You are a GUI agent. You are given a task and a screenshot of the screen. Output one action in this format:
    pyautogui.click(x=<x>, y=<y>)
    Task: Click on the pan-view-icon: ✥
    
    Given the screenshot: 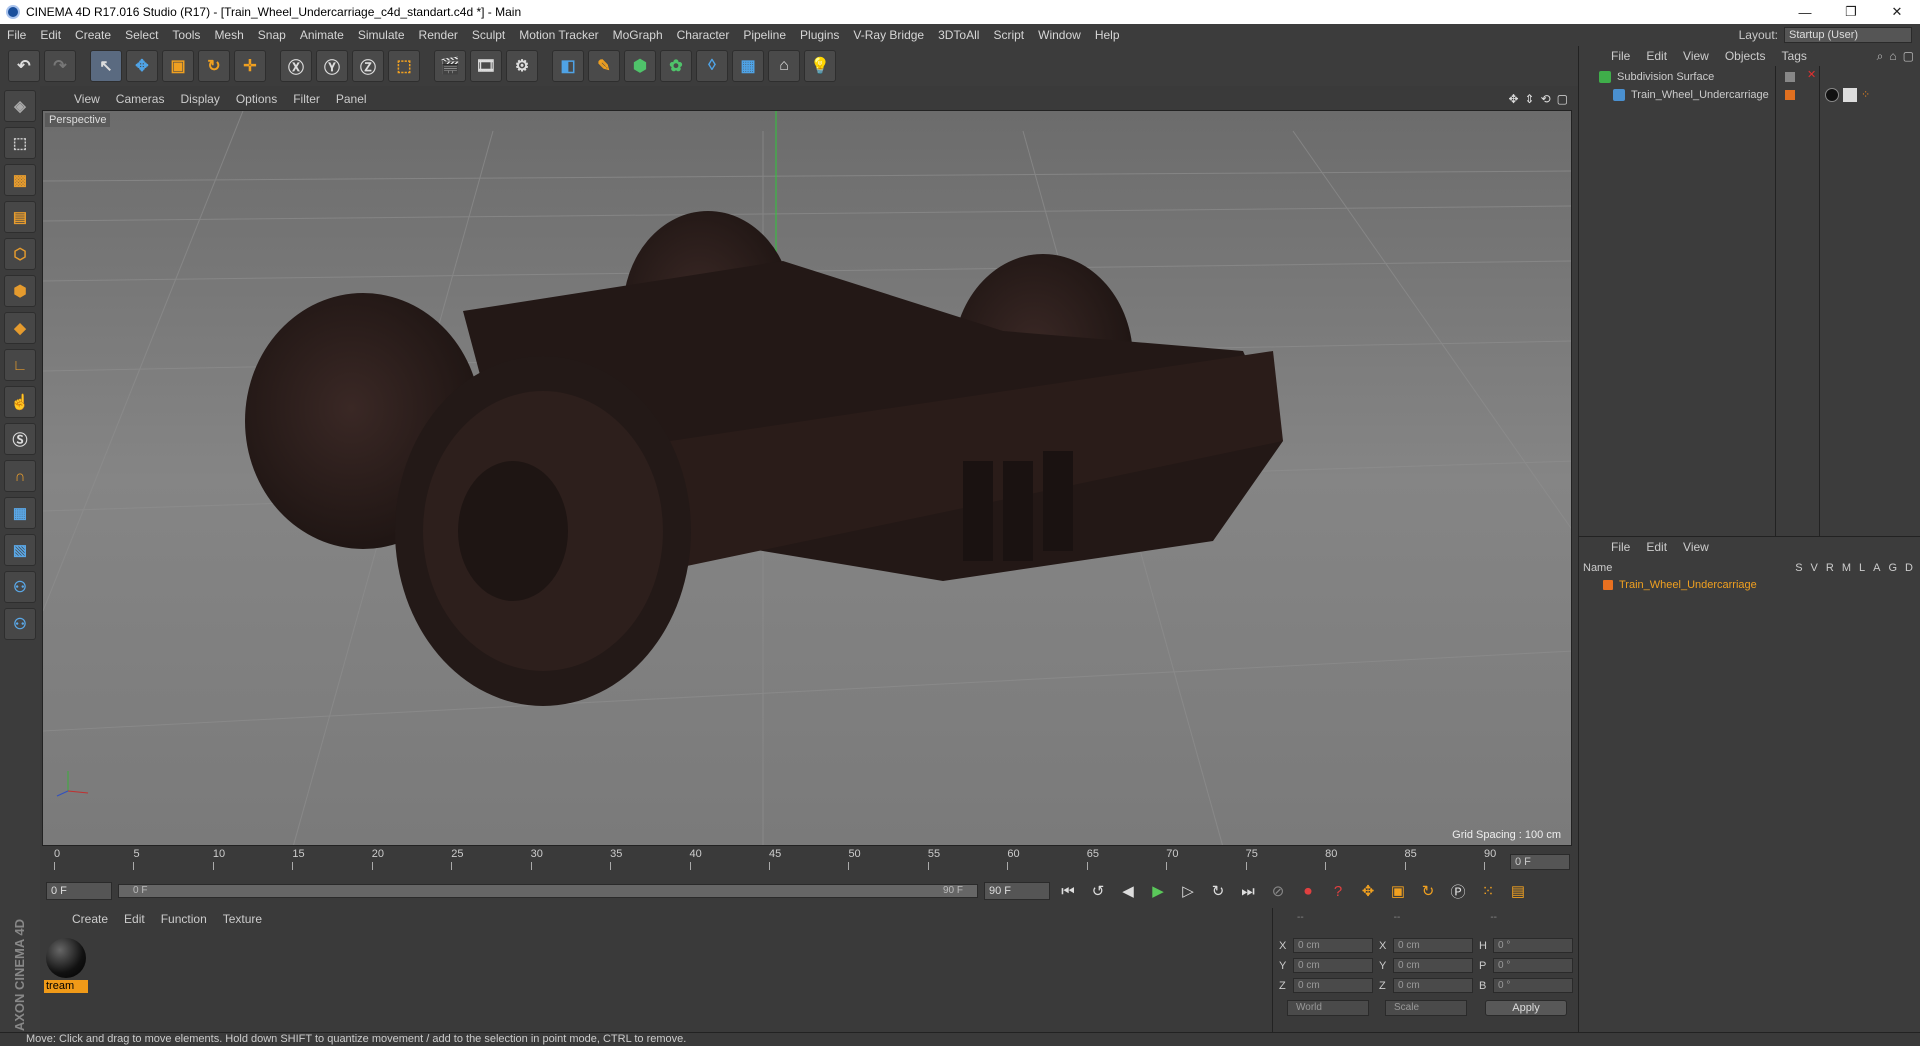 What is the action you would take?
    pyautogui.click(x=1513, y=99)
    